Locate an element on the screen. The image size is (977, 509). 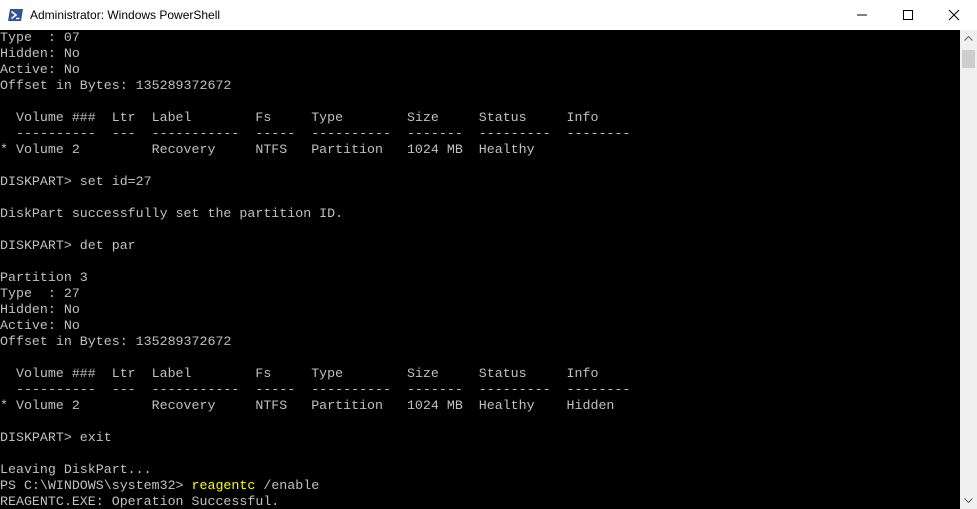
close-icon is located at coordinates (954, 15).